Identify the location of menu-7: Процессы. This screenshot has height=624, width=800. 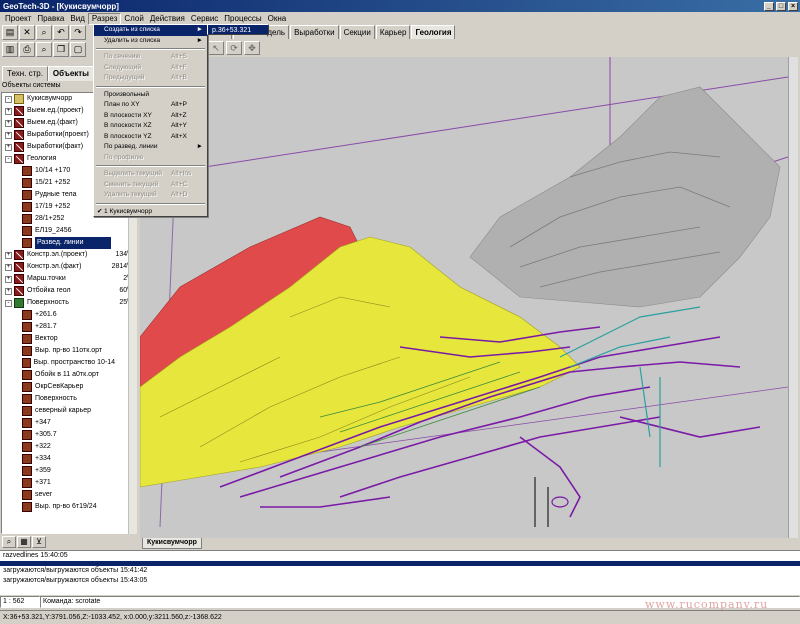
(242, 19).